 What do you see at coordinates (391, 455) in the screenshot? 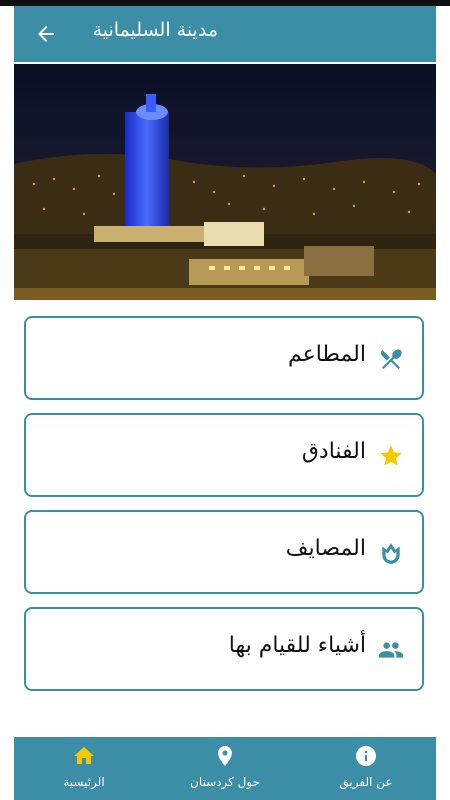
I see `star-icon` at bounding box center [391, 455].